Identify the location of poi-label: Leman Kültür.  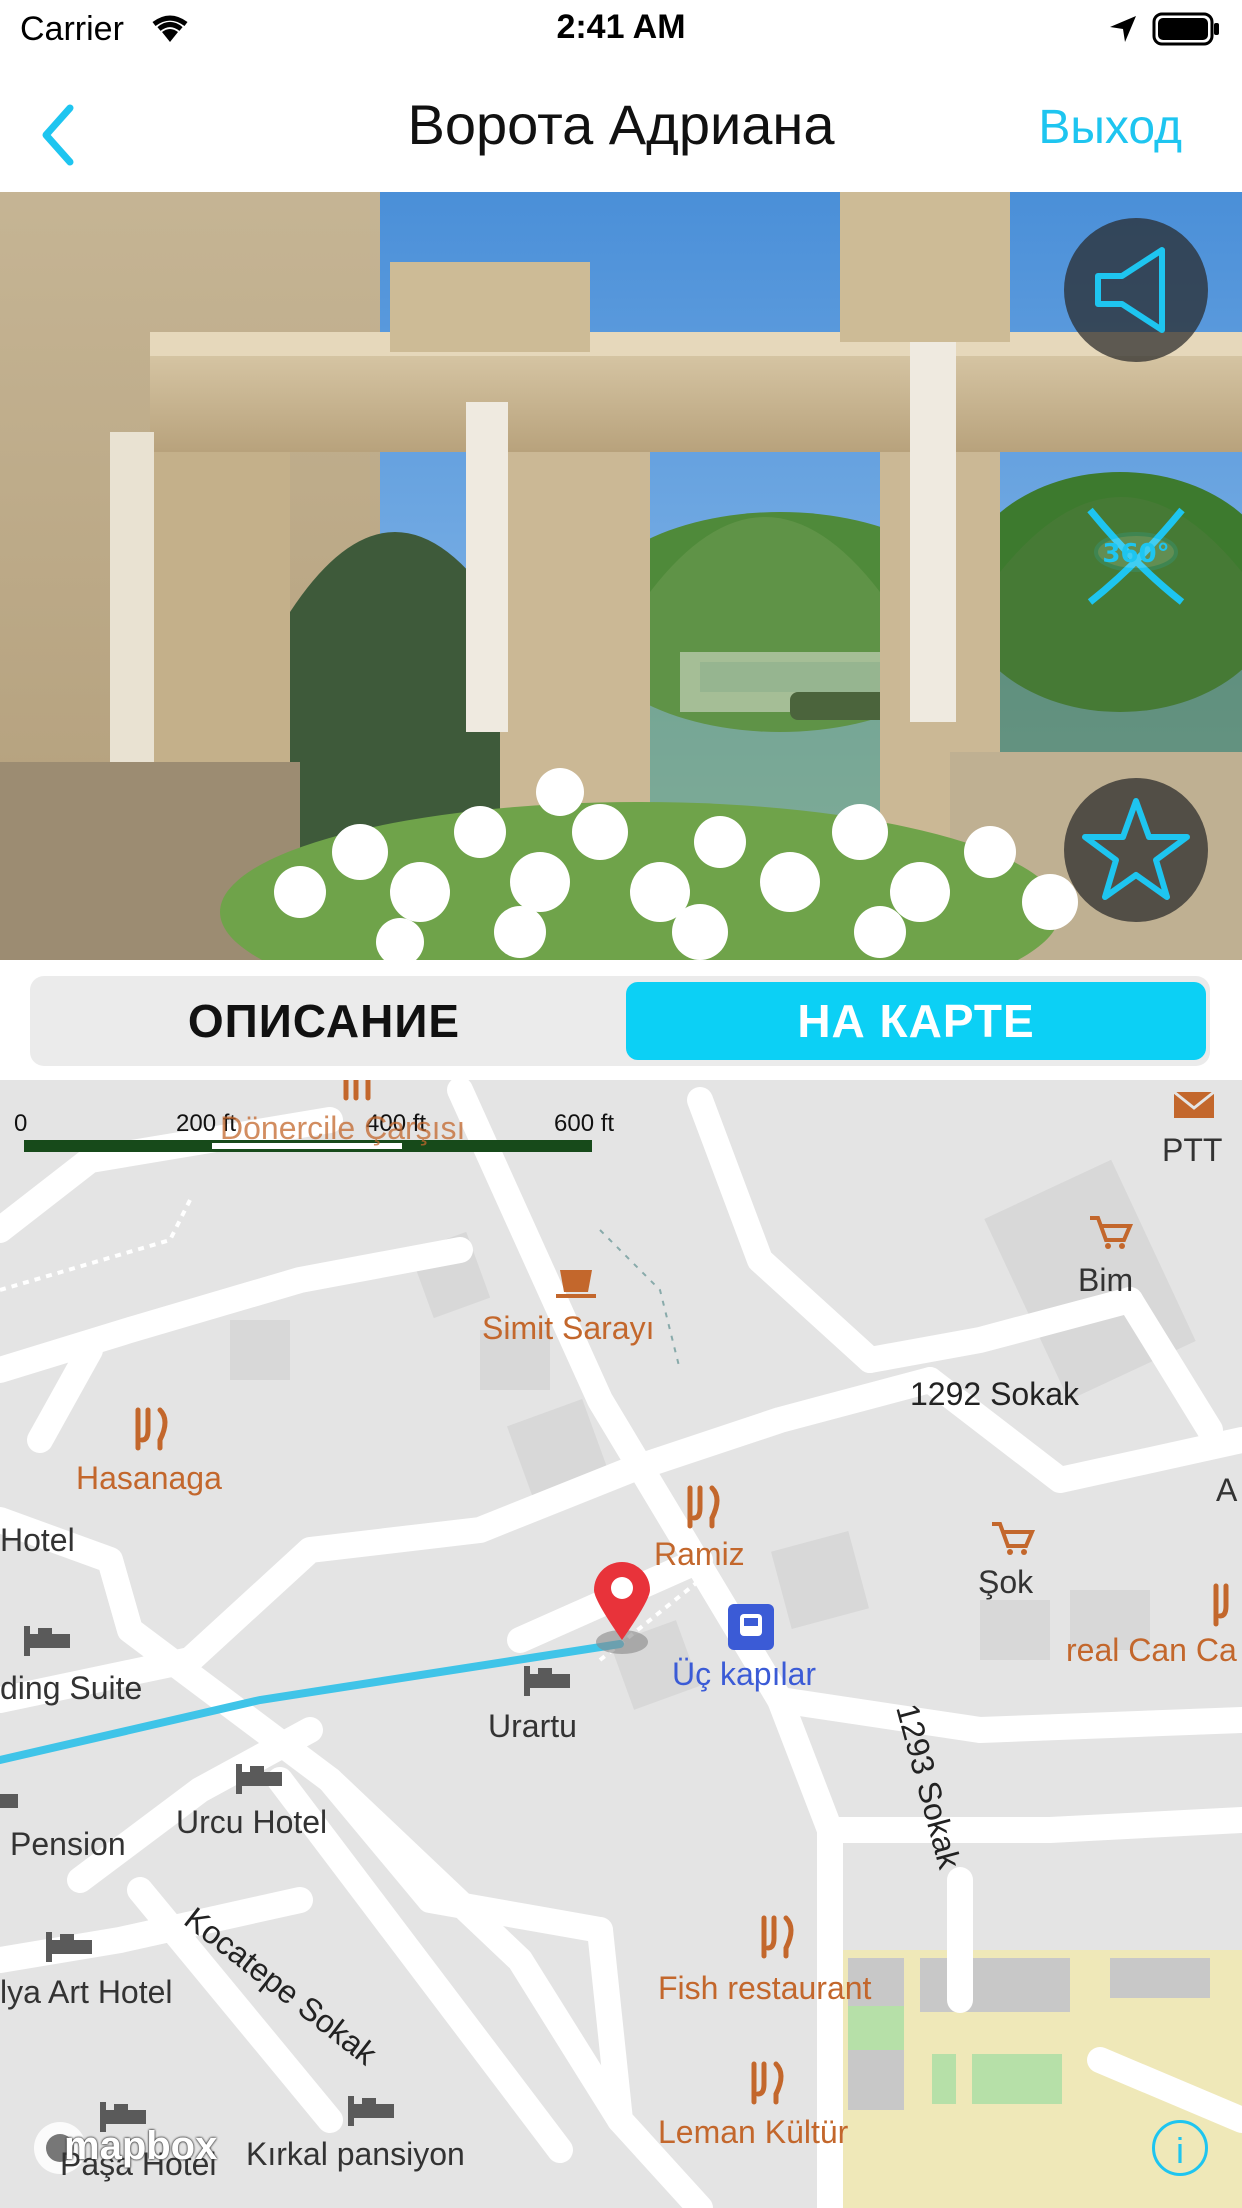
(753, 2132).